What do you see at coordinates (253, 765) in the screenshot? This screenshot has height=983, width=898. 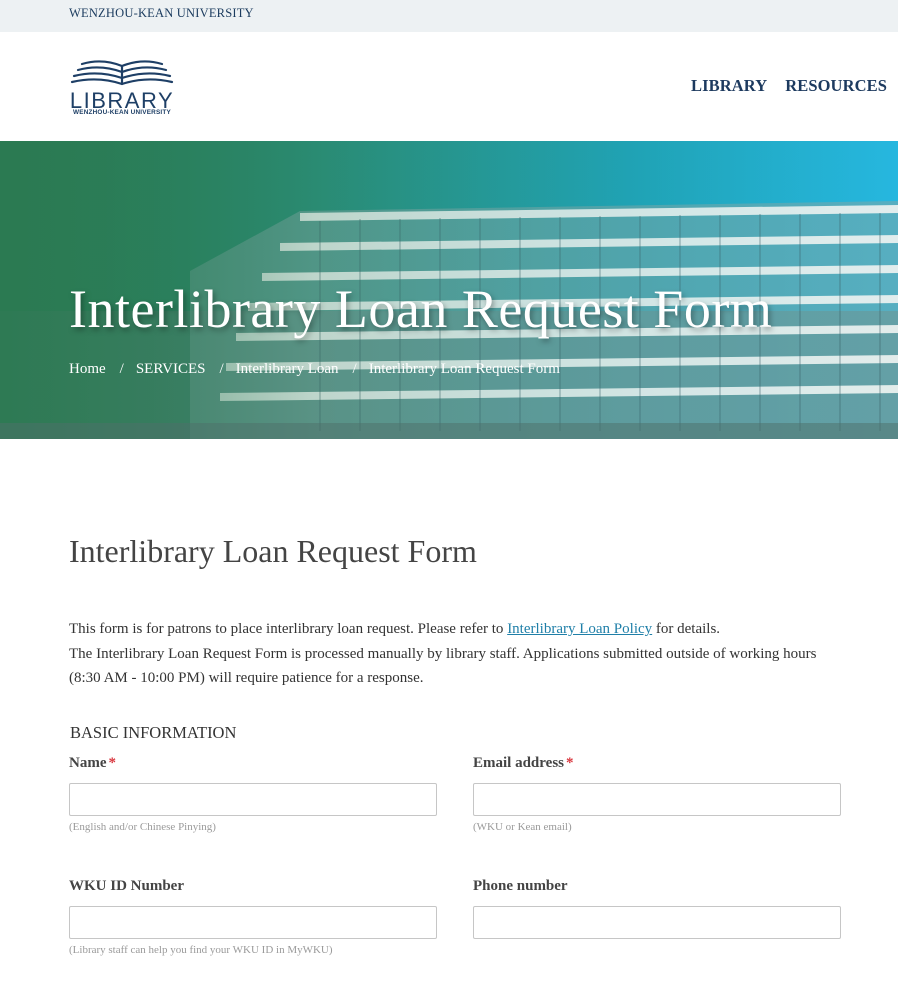 I see `name-label: Name *` at bounding box center [253, 765].